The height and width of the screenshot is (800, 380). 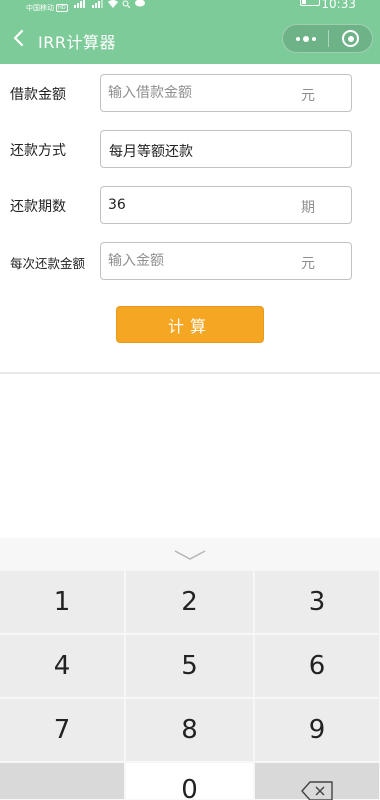 I want to click on key-2: 2, so click(x=190, y=602).